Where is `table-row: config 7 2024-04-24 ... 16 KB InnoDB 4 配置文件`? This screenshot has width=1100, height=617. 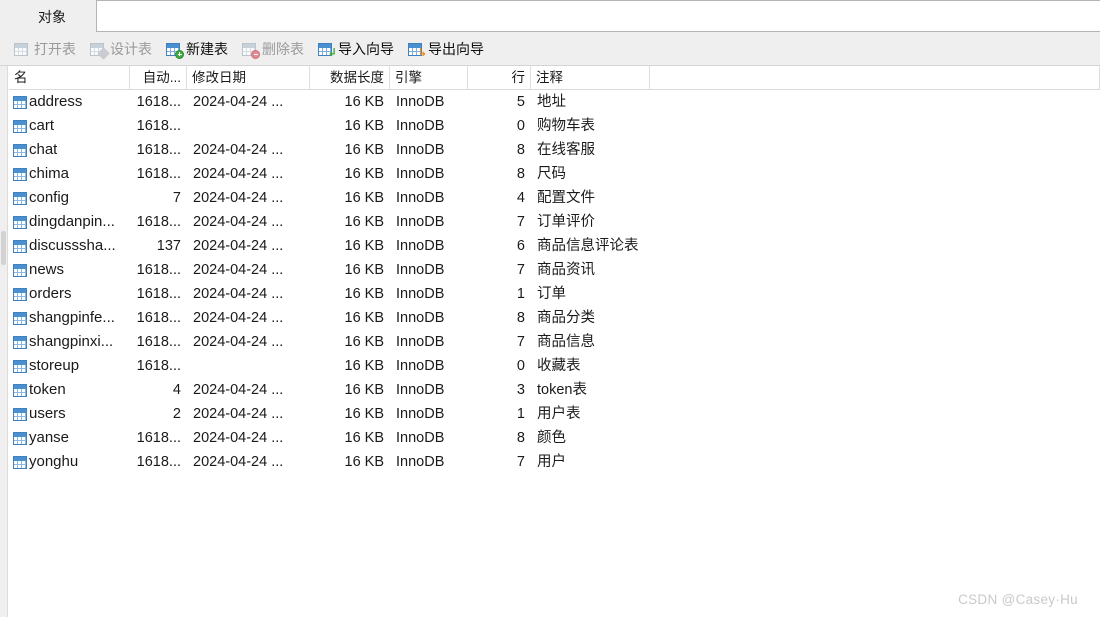
table-row: config 7 2024-04-24 ... 16 KB InnoDB 4 配置文件 is located at coordinates (554, 198).